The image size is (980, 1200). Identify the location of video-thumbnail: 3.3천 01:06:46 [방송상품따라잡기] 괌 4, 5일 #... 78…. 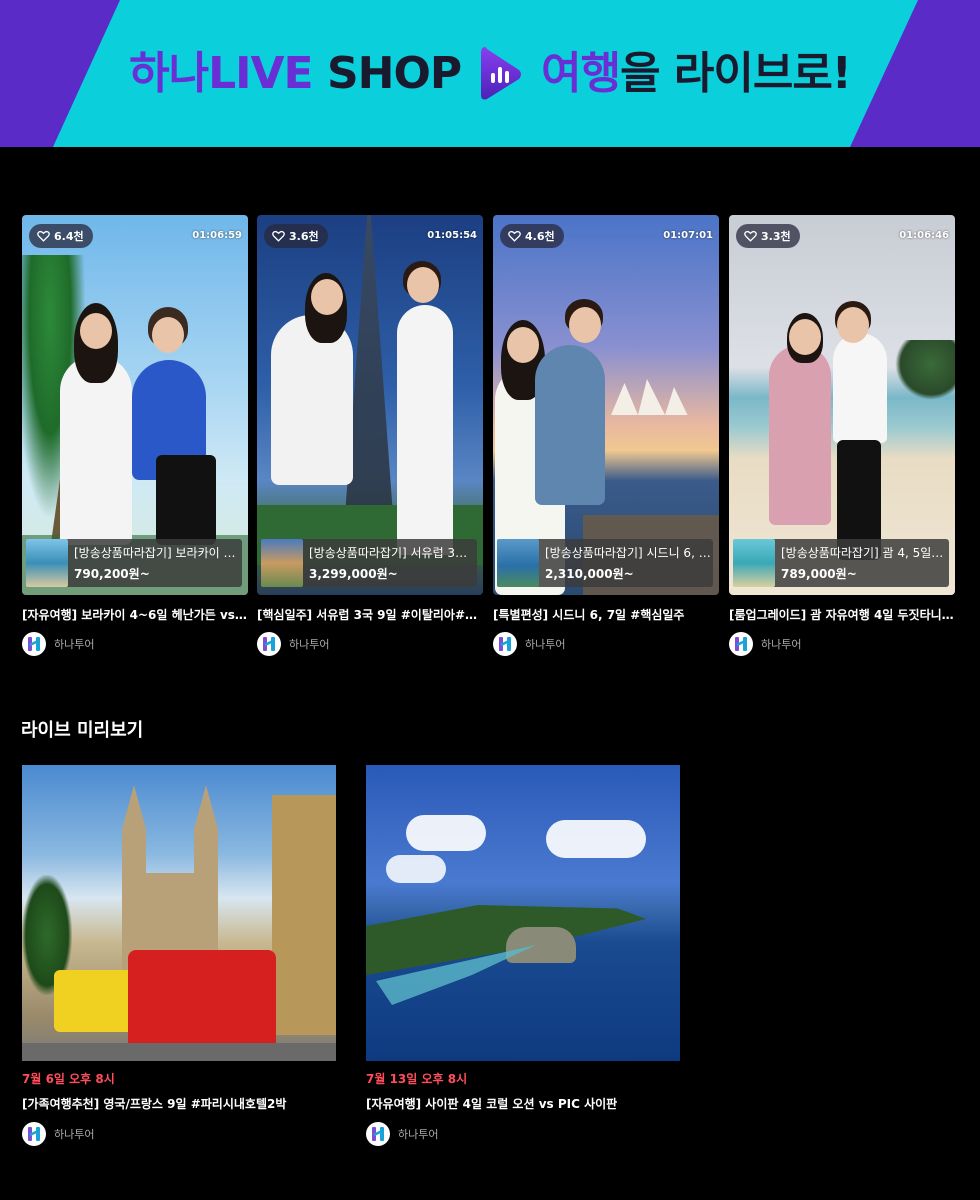
(842, 405).